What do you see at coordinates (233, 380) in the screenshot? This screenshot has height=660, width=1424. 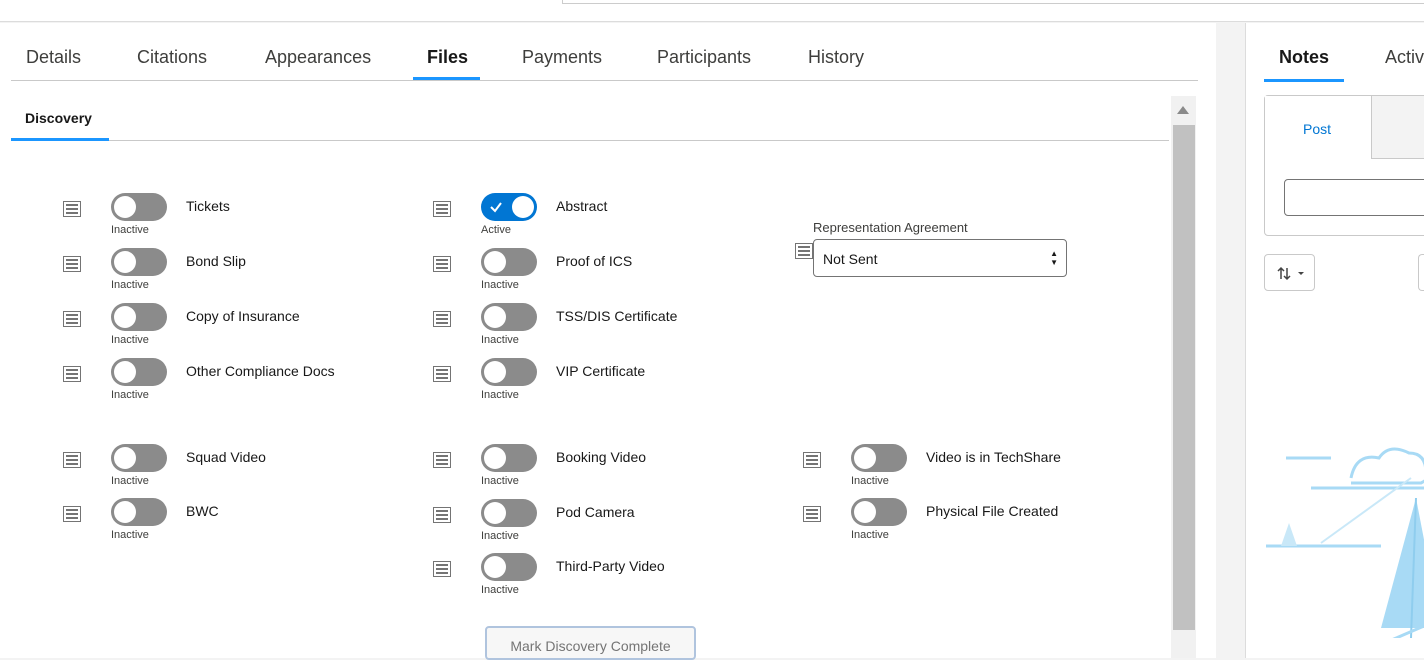 I see `discovery-item-other-compliance-docs: Inactive Other Compliance Docs` at bounding box center [233, 380].